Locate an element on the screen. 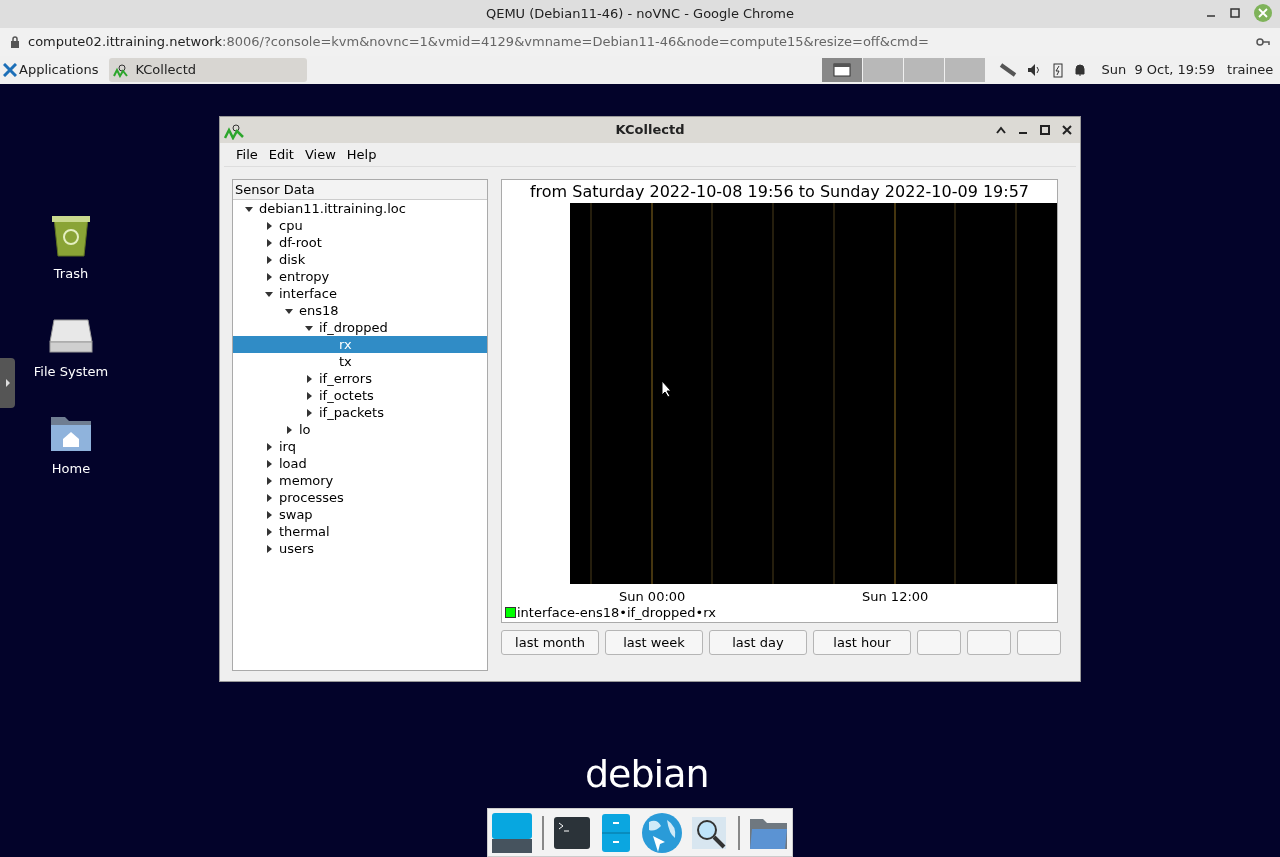 The height and width of the screenshot is (857, 1280). menu-item: View is located at coordinates (320, 154).